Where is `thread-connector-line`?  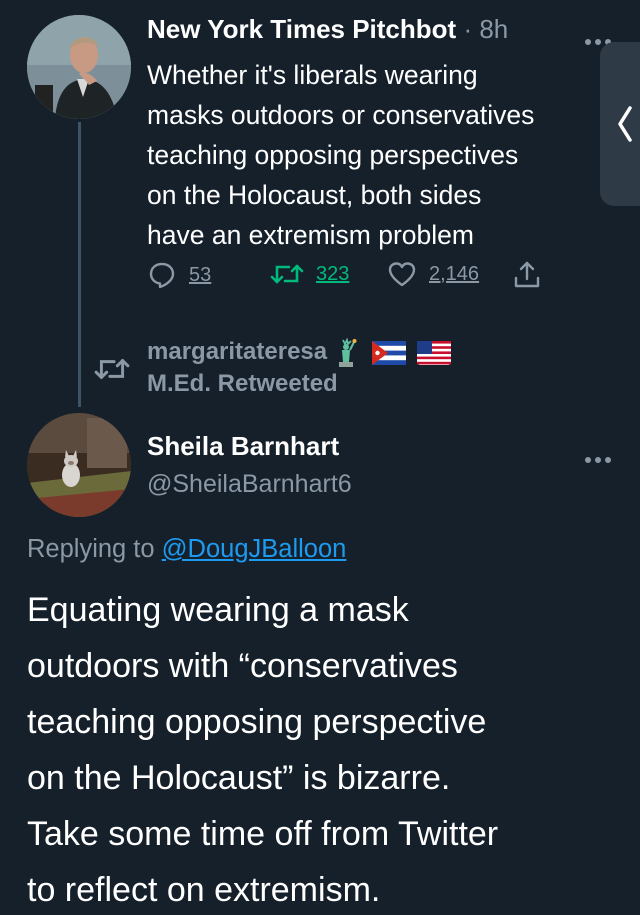 thread-connector-line is located at coordinates (79, 264).